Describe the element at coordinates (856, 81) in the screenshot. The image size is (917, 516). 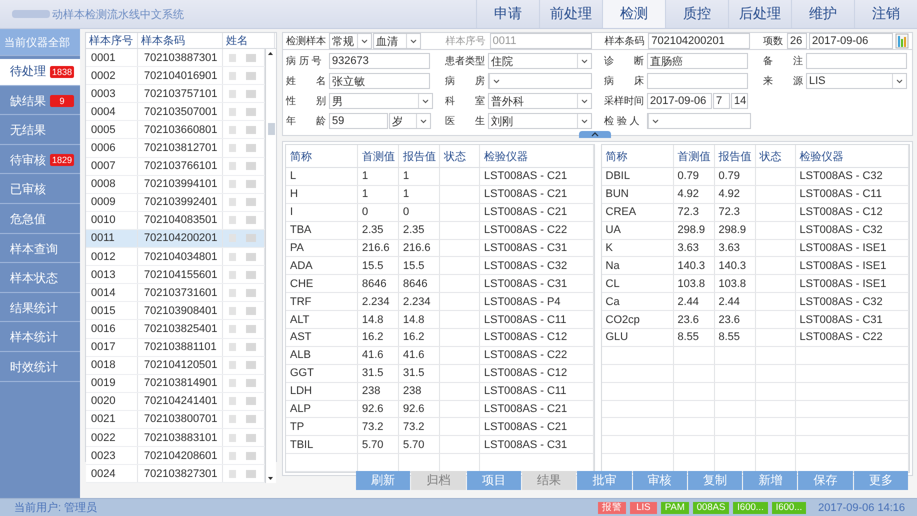
I see `dropdown-field: LIS` at that location.